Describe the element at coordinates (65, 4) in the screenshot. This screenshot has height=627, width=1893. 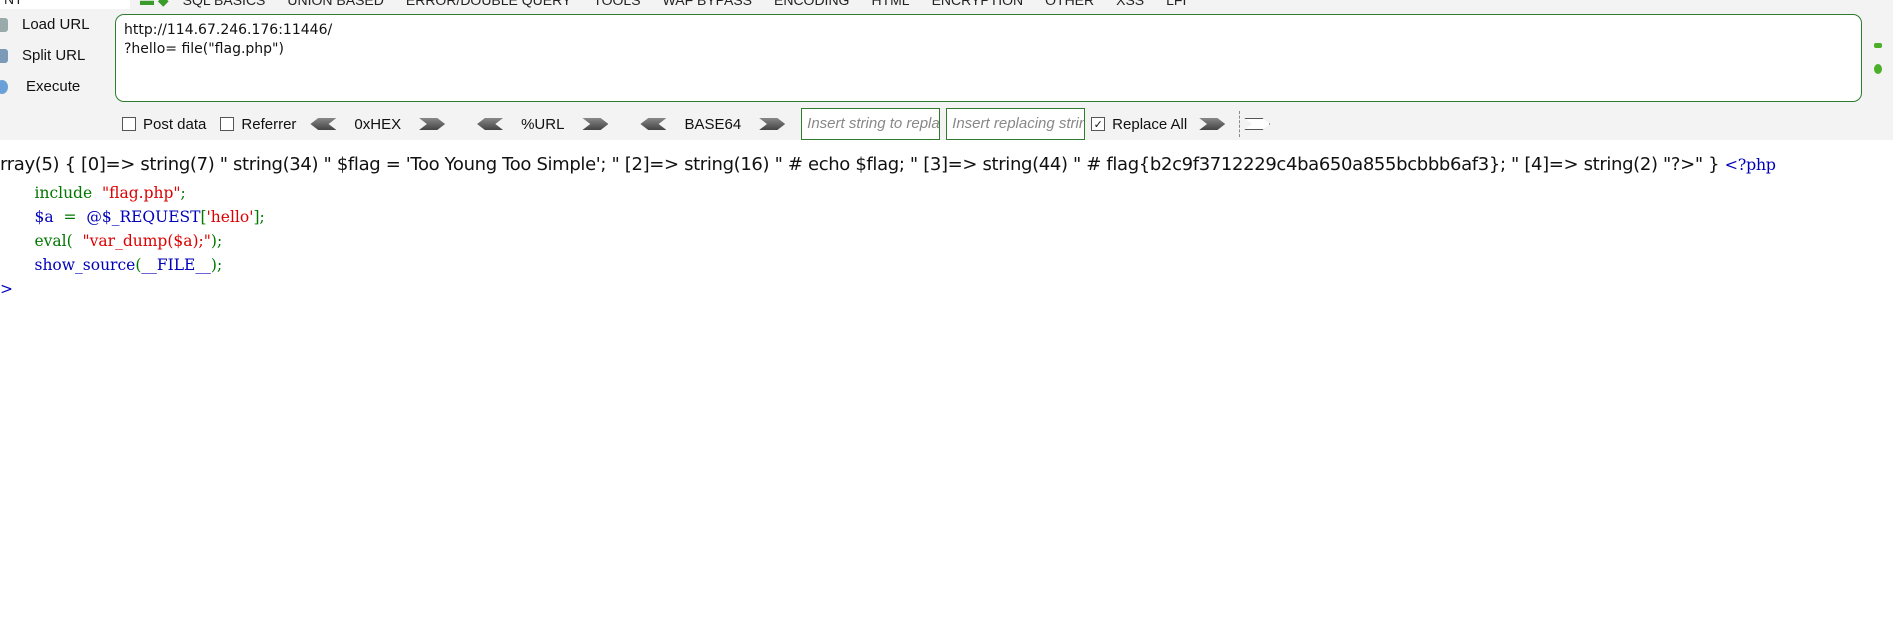
I see `menu-left-field: NT` at that location.